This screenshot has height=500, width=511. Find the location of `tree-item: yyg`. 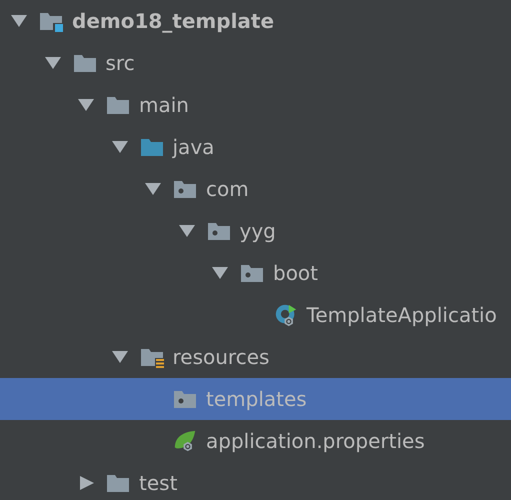

tree-item: yyg is located at coordinates (255, 231).